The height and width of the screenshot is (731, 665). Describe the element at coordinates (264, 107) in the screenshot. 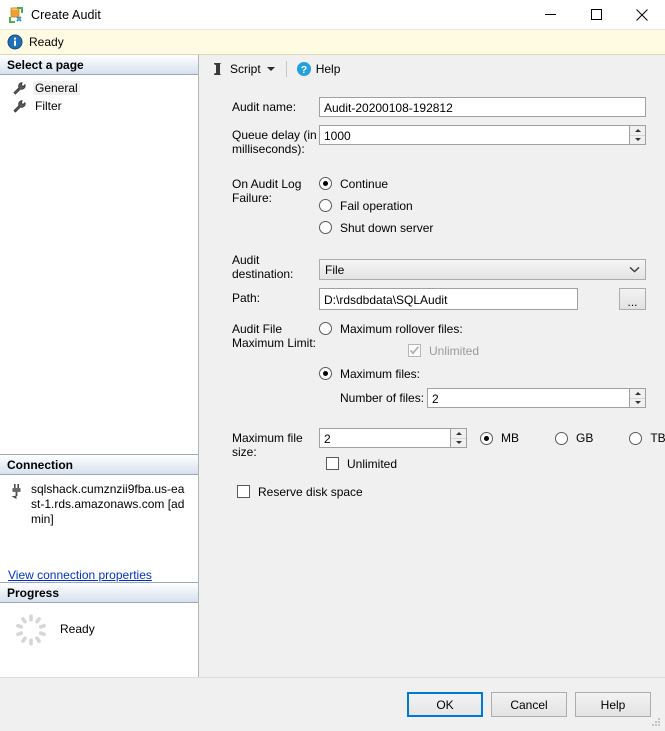

I see `audit-name-label: Audit name:` at that location.